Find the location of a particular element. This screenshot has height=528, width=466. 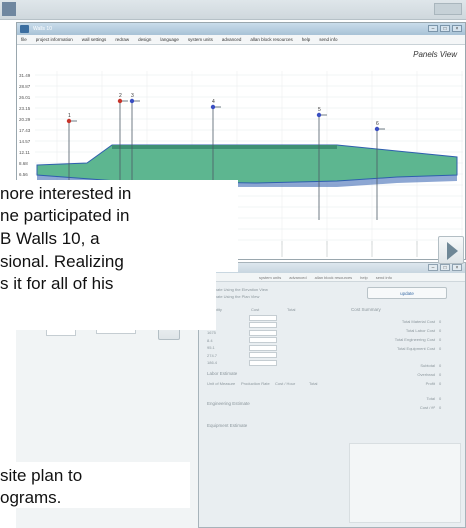

quantity-value: 1675 is located at coordinates (211, 332).